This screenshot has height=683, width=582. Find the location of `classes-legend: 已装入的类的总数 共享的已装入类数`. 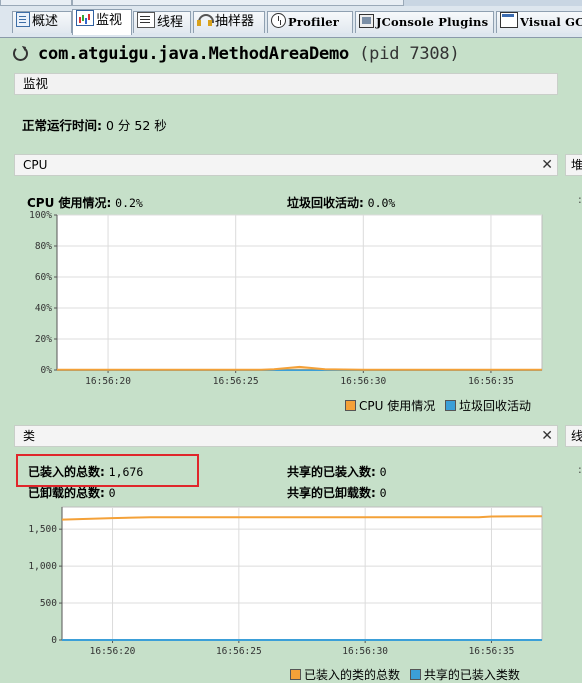

classes-legend: 已装入的类的总数 共享的已装入类数 is located at coordinates (405, 674).